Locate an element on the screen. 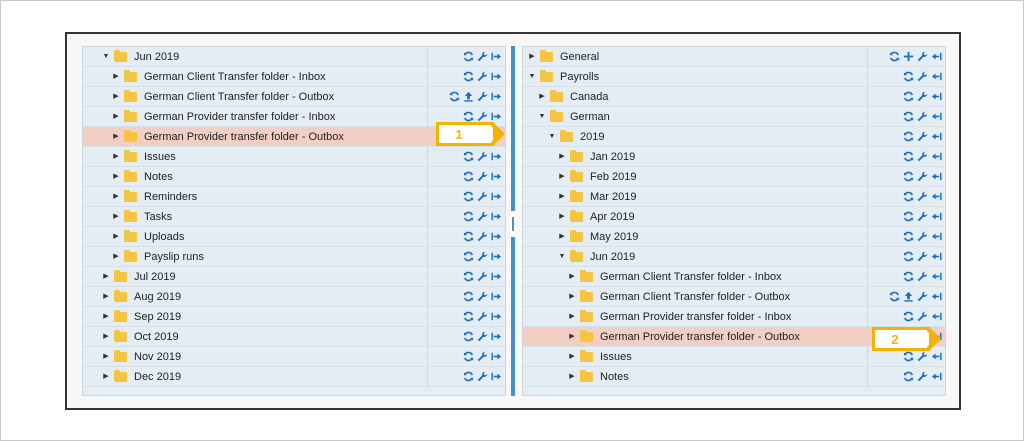 The image size is (1024, 441). tree-row-label: Mar 2019 is located at coordinates (613, 197).